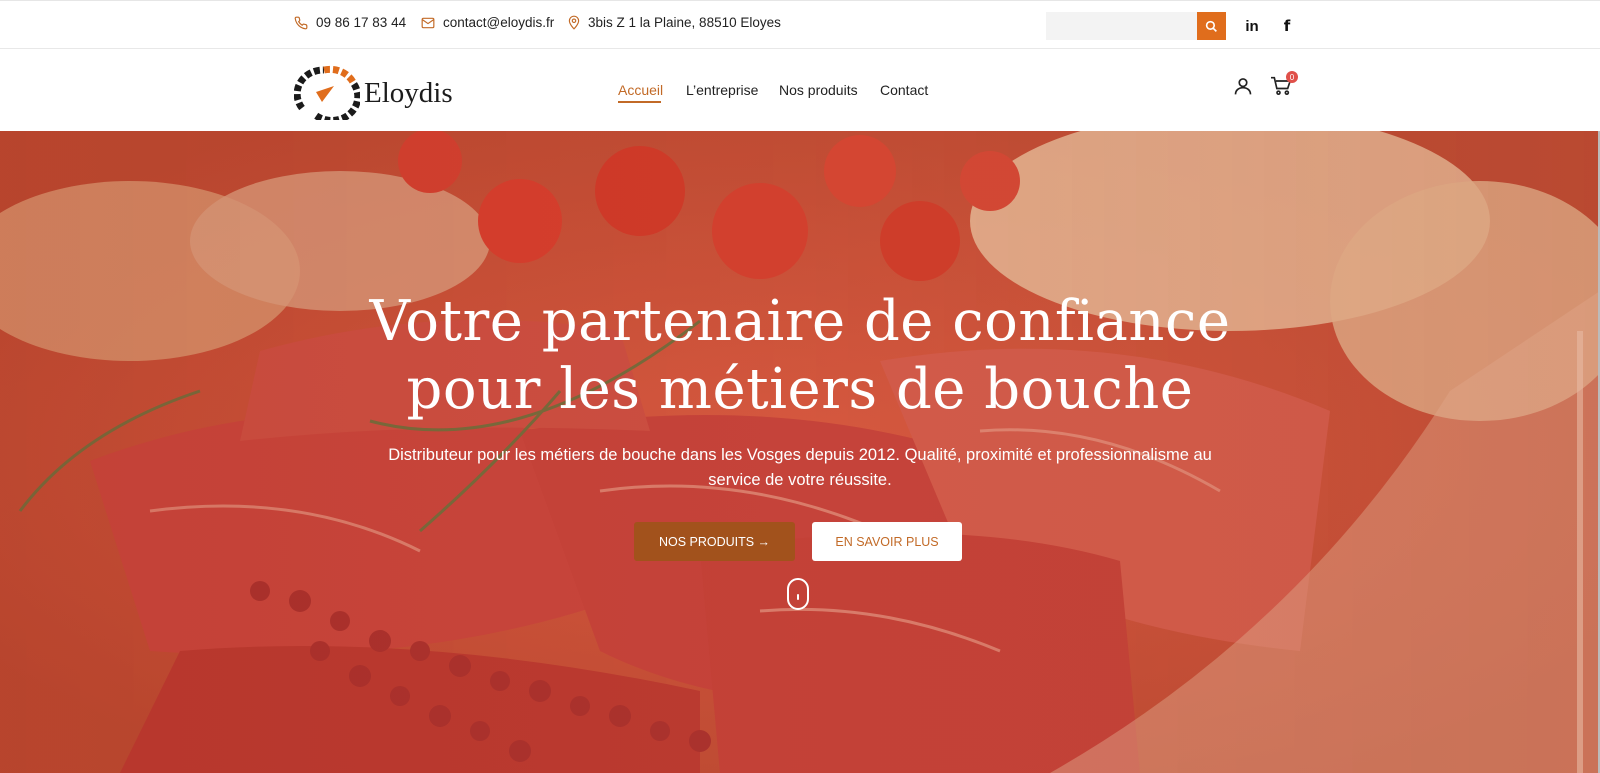 This screenshot has height=773, width=1600. What do you see at coordinates (640, 90) in the screenshot?
I see `nav-item-accueil: Accueil` at bounding box center [640, 90].